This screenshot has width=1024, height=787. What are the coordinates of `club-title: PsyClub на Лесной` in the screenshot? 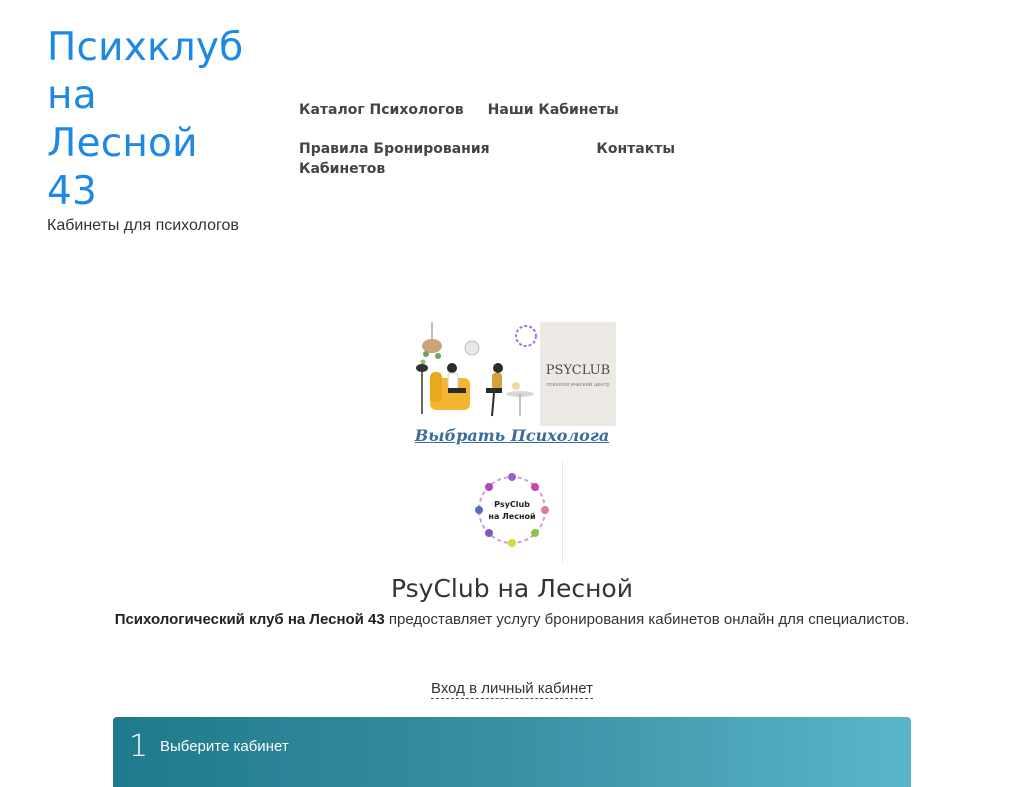 It's located at (512, 588).